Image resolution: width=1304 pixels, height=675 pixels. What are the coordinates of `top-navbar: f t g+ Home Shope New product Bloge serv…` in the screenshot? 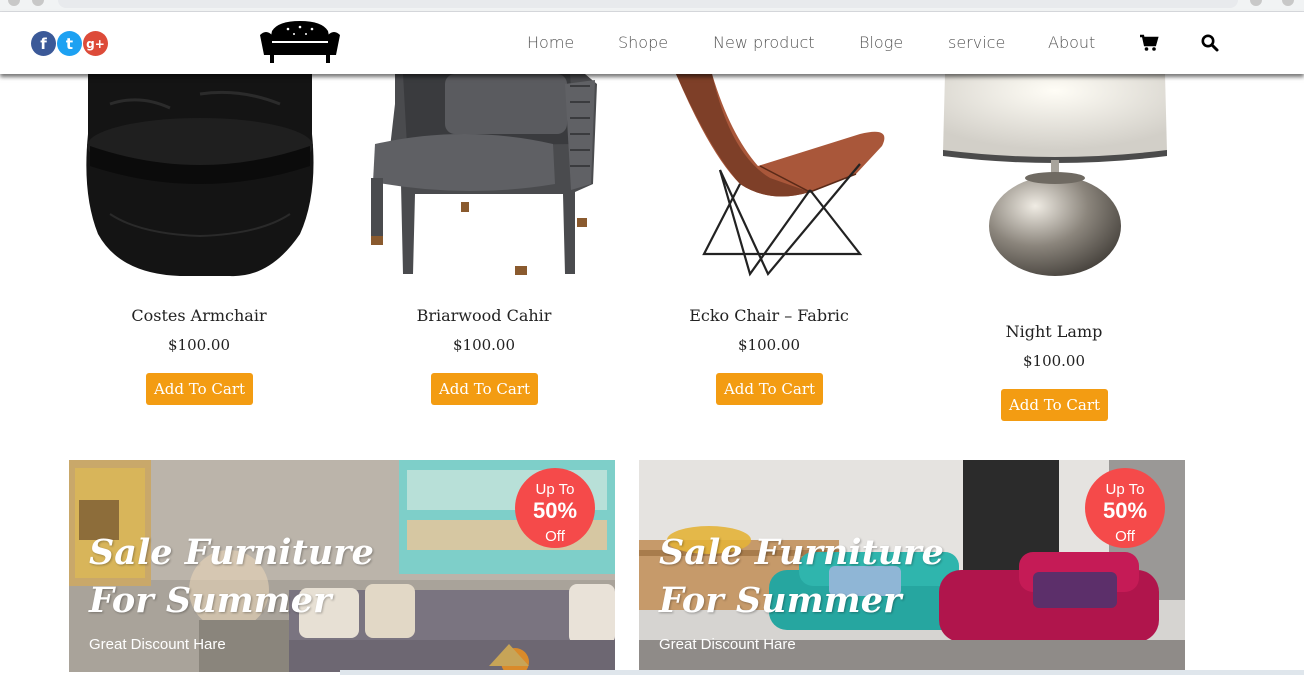 It's located at (652, 43).